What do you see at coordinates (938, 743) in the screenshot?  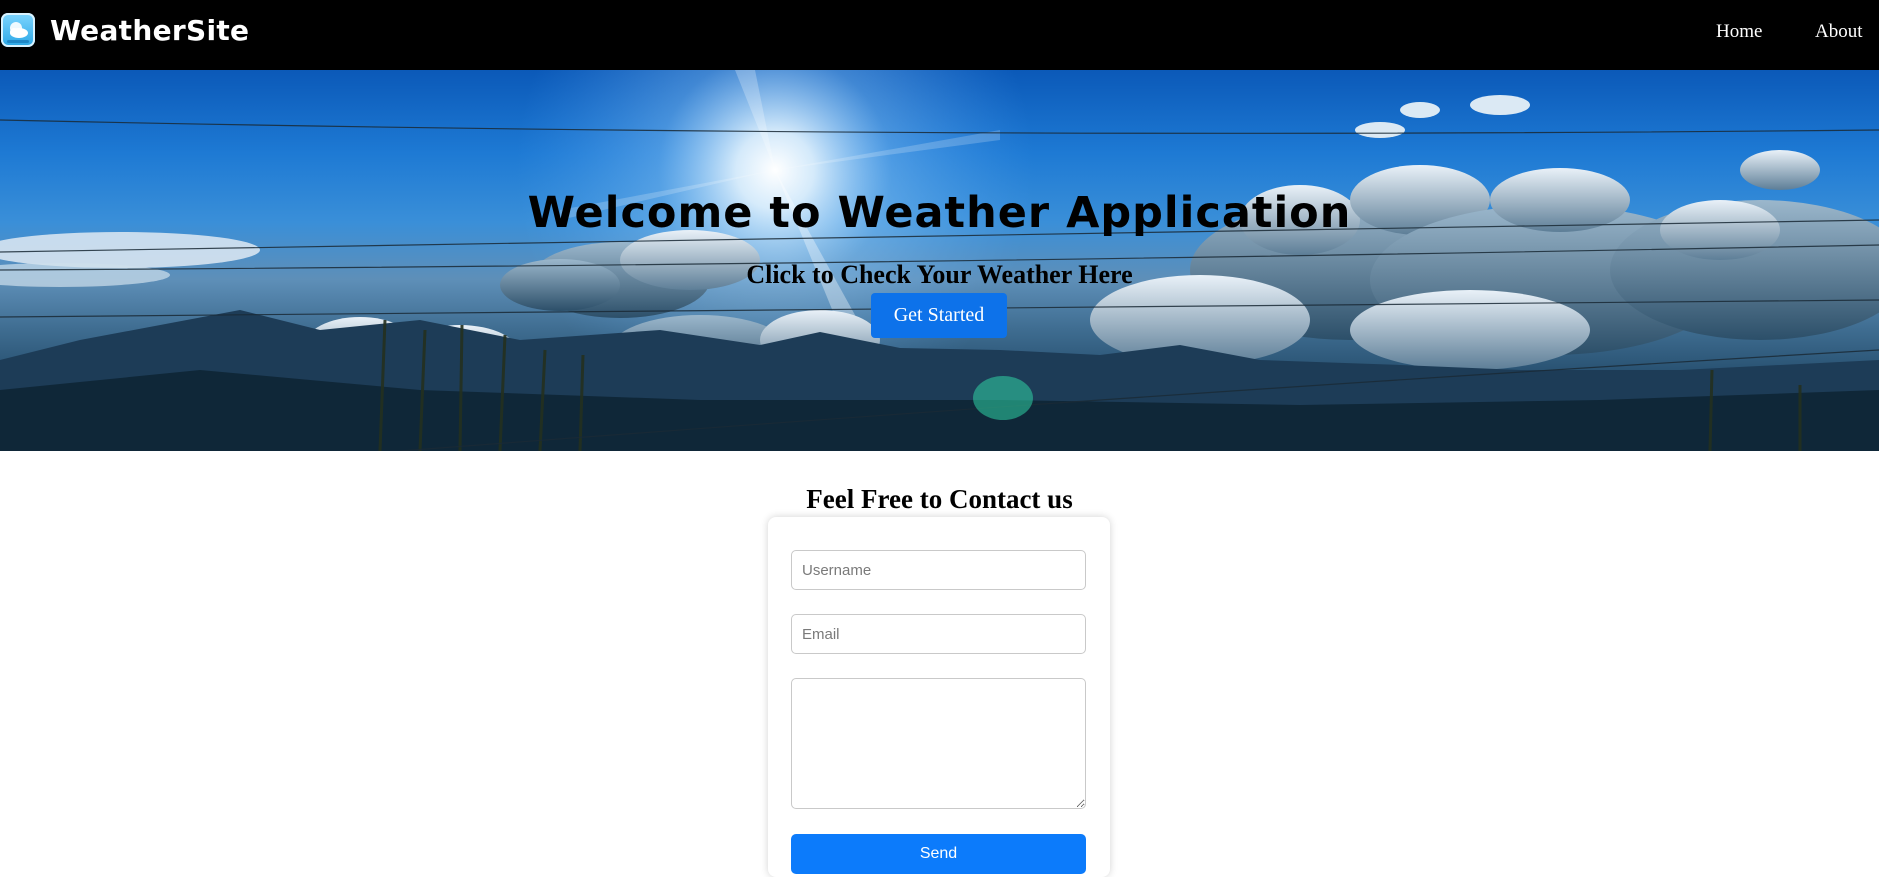 I see `message-textarea` at bounding box center [938, 743].